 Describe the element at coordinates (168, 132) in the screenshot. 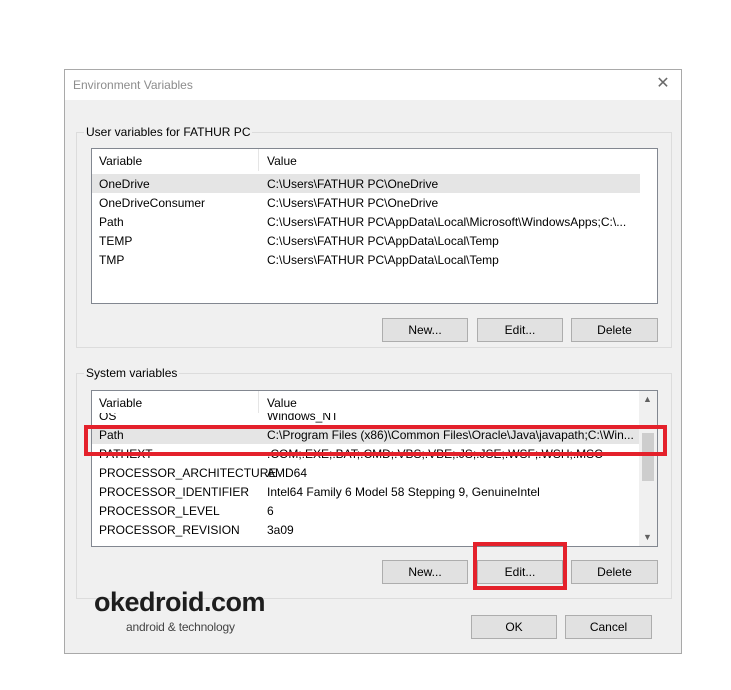

I see `user-variables-label: User variables for FATHUR PC` at that location.